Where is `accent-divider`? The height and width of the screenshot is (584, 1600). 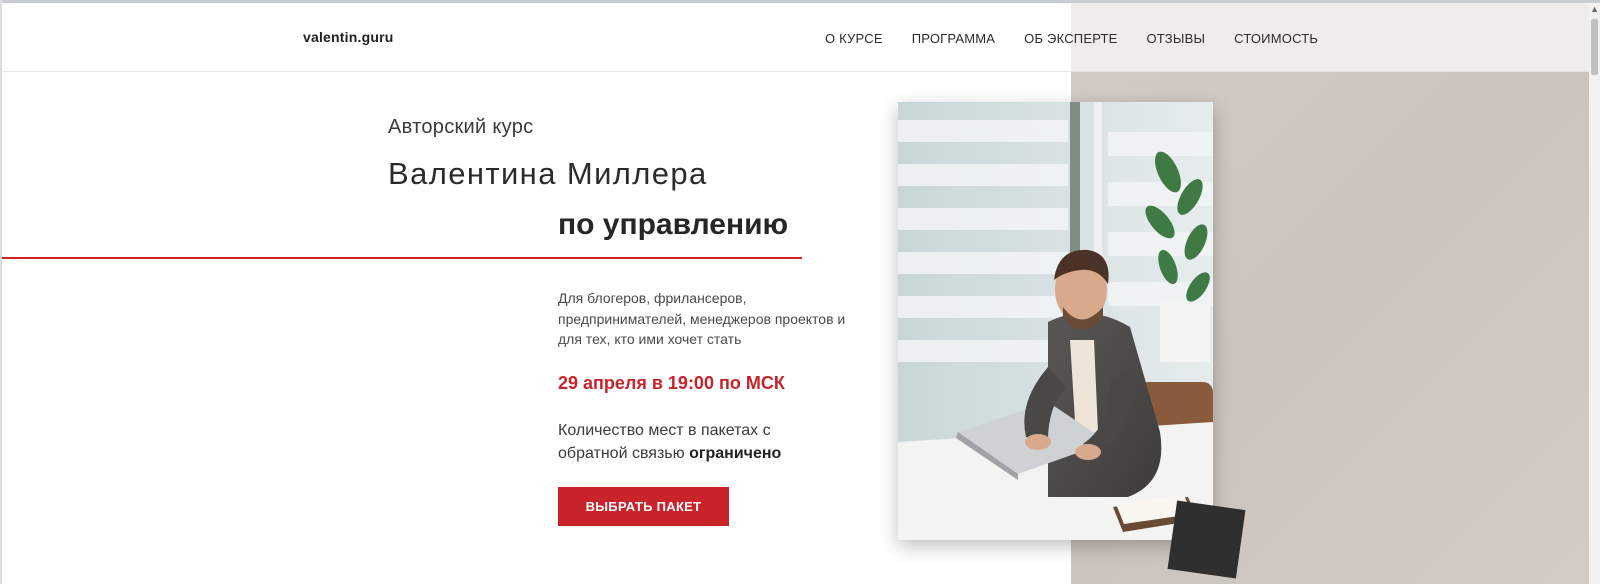
accent-divider is located at coordinates (402, 258).